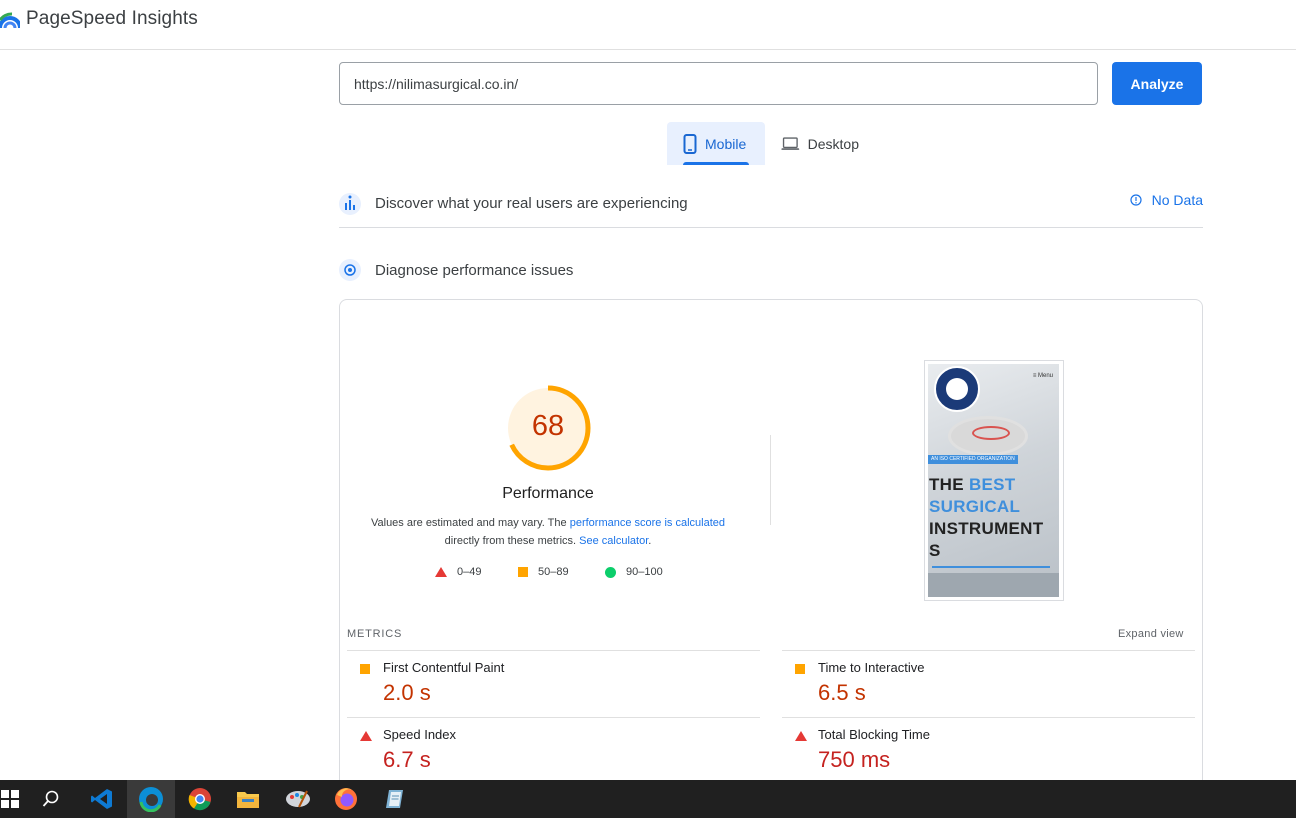 This screenshot has width=1296, height=818. What do you see at coordinates (1151, 634) in the screenshot?
I see `expand-view-toggle: Expand view` at bounding box center [1151, 634].